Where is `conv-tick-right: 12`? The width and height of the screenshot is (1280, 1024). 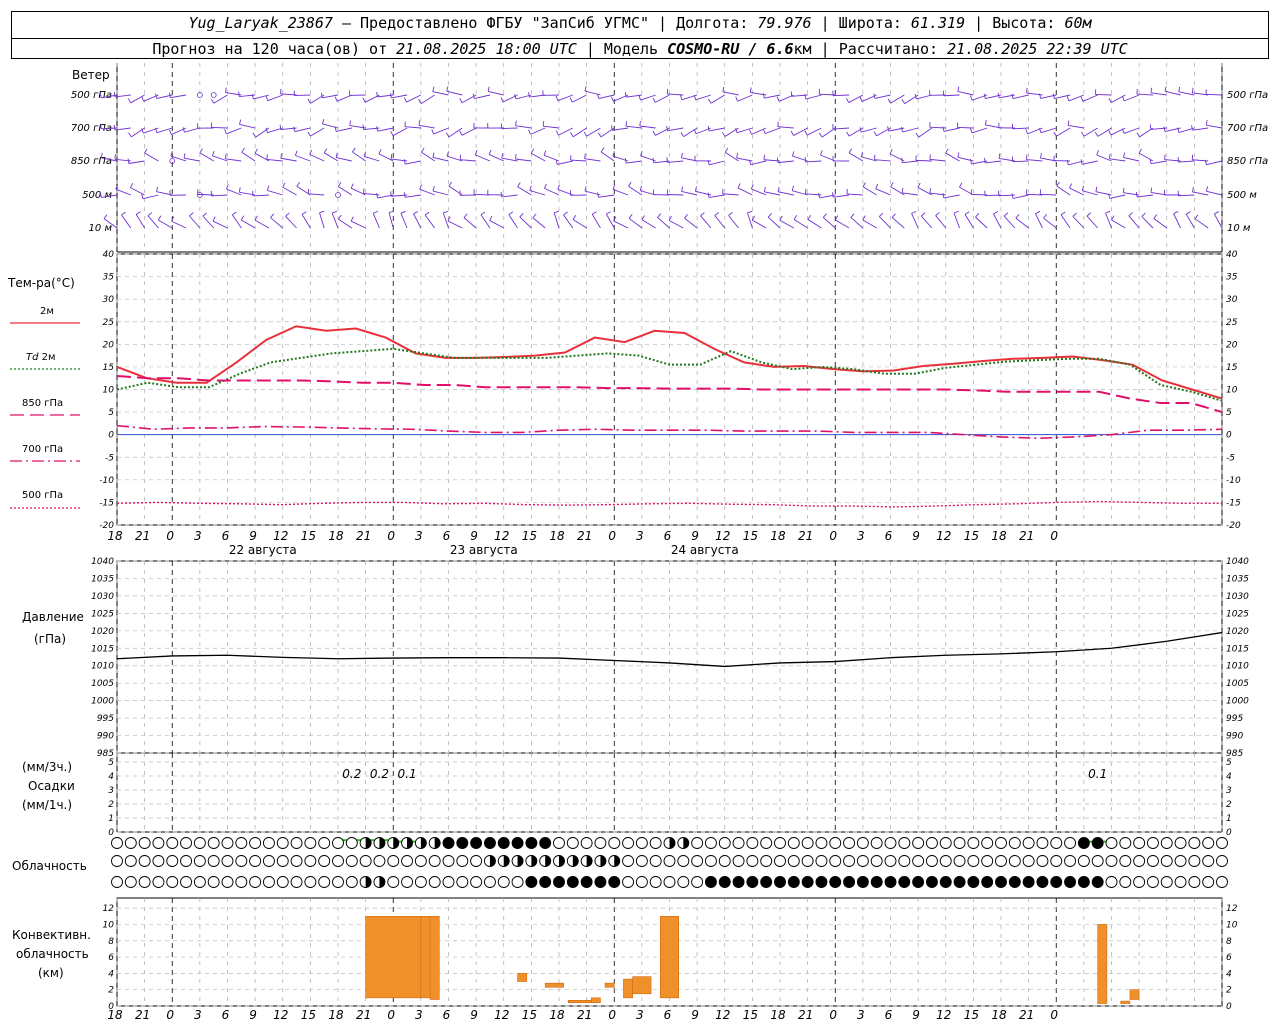
conv-tick-right: 12 is located at coordinates (1232, 909).